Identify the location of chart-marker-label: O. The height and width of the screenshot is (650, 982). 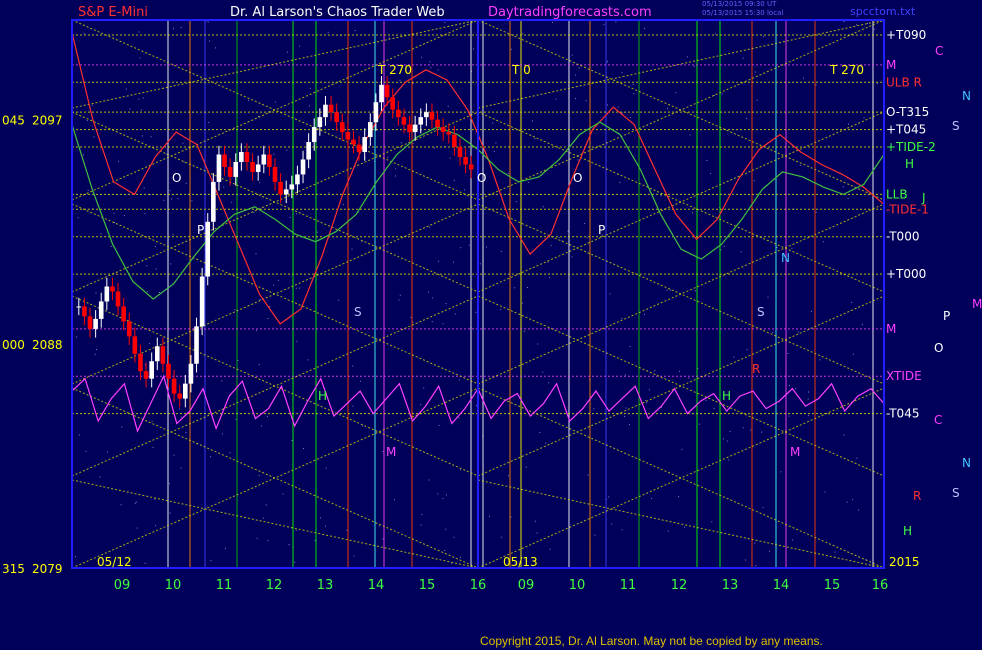
(481, 178).